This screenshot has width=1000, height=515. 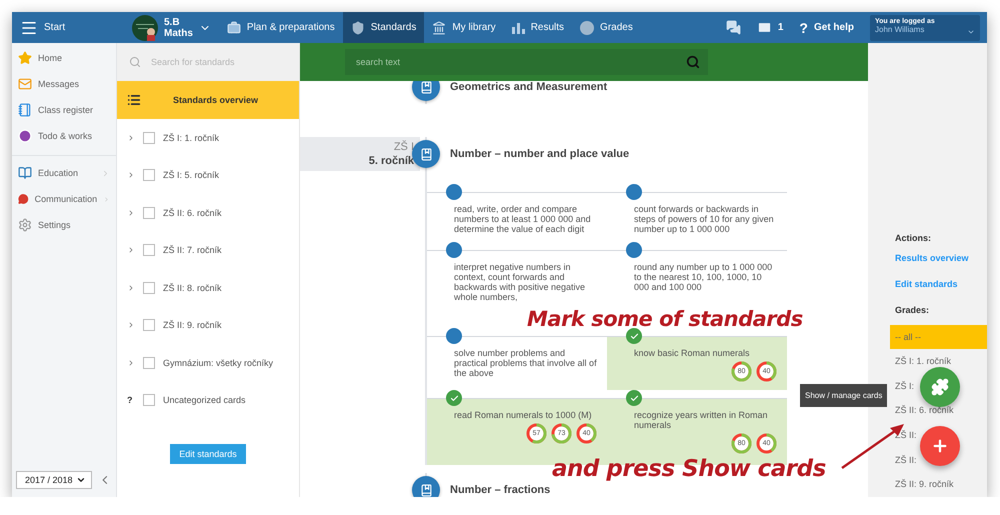 I want to click on overview-item: Standards overview, so click(x=208, y=100).